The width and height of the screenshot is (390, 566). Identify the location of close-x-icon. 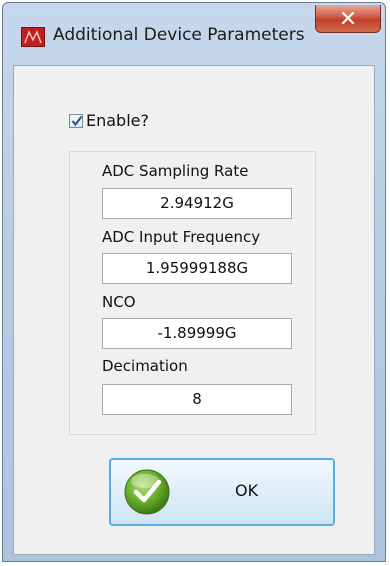
(348, 18).